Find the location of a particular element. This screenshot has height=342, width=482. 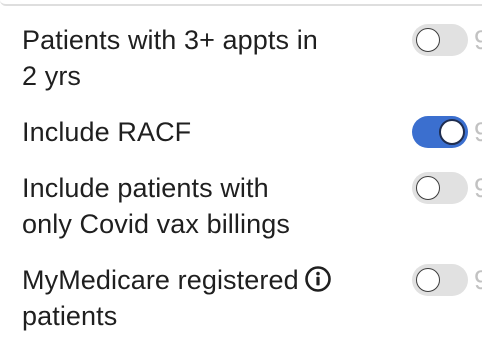

toggle-include-racf is located at coordinates (440, 132).